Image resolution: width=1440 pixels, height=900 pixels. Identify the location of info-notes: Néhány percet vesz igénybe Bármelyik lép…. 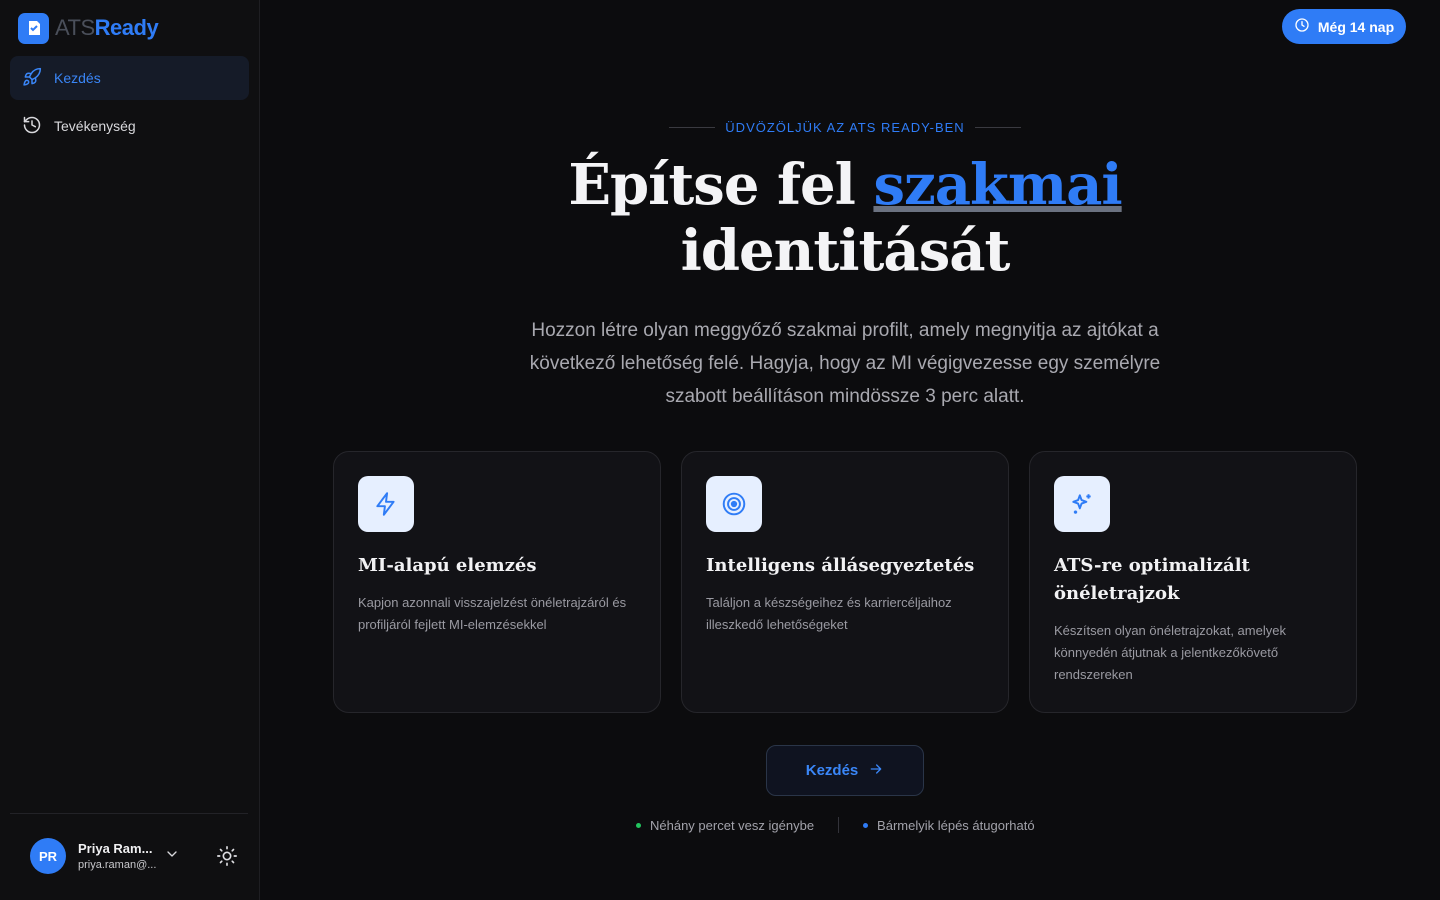
(835, 825).